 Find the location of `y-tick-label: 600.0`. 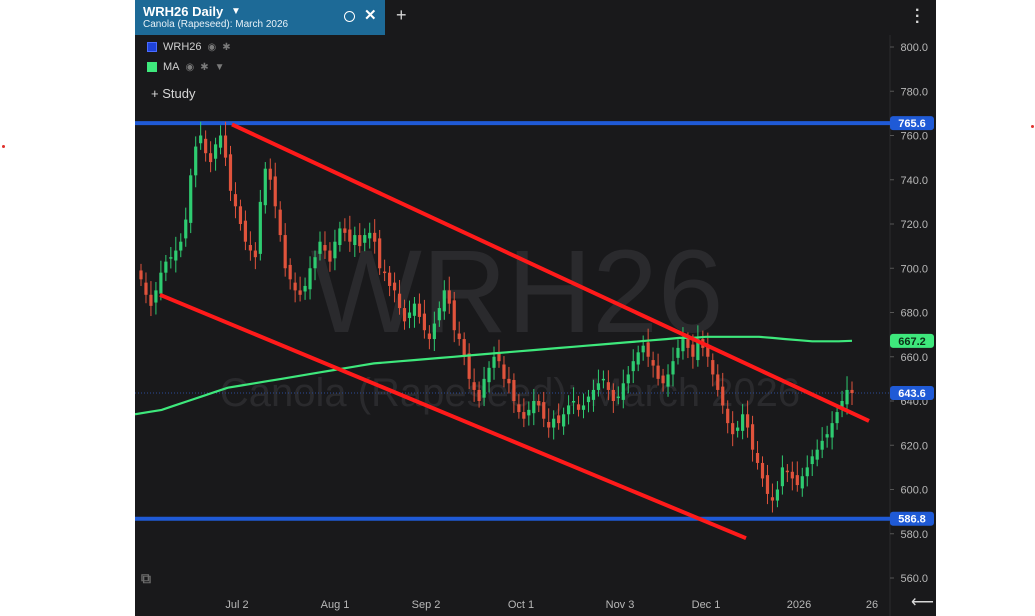

y-tick-label: 600.0 is located at coordinates (914, 491).